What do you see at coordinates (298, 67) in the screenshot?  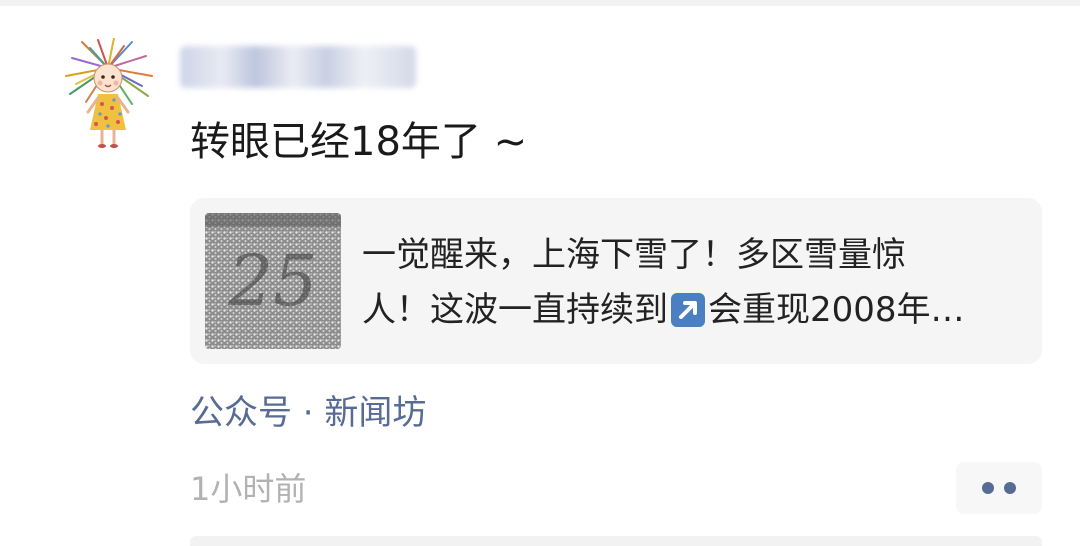 I see `username-blurred` at bounding box center [298, 67].